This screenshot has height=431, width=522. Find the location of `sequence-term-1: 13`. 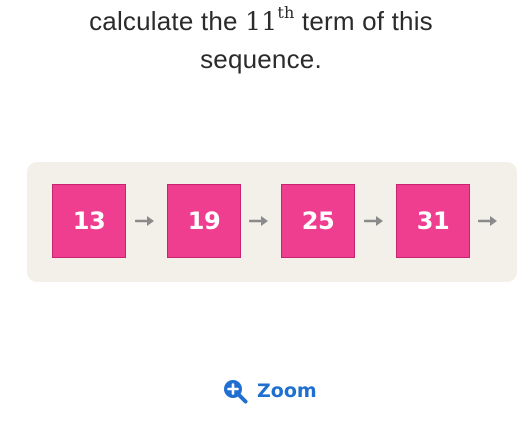

sequence-term-1: 13 is located at coordinates (89, 221).